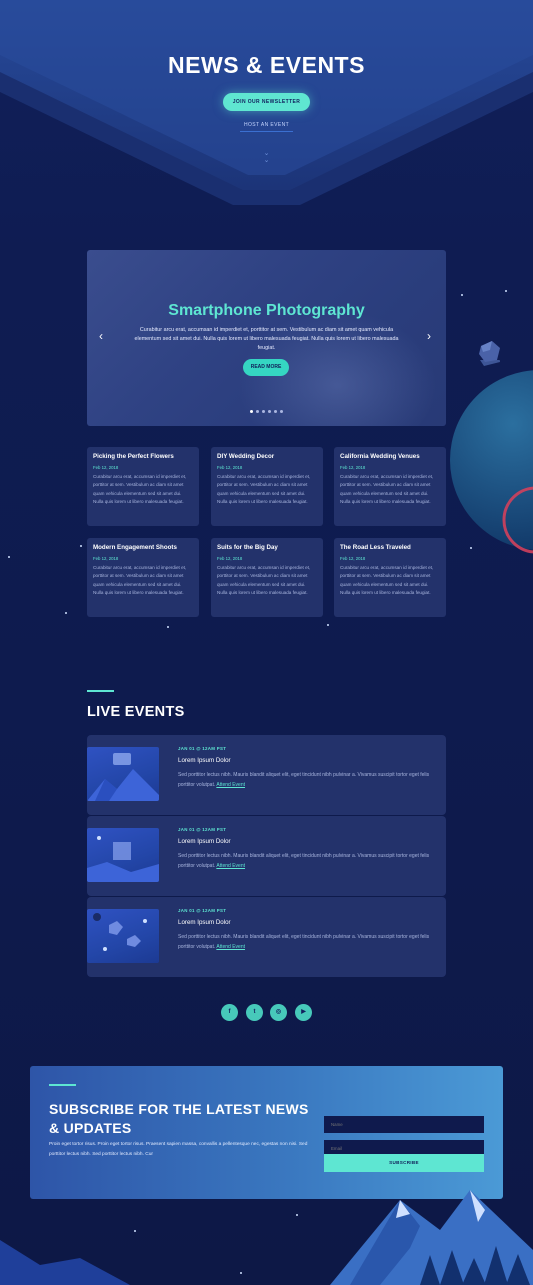 The height and width of the screenshot is (1285, 533). I want to click on name-field, so click(404, 1124).